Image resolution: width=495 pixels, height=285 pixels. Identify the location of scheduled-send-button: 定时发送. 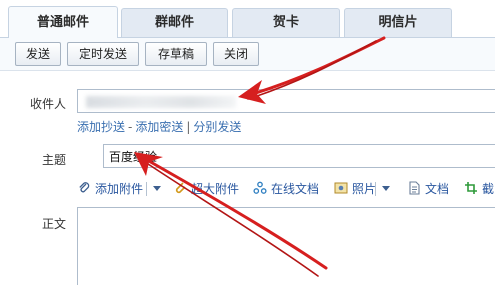
(103, 54).